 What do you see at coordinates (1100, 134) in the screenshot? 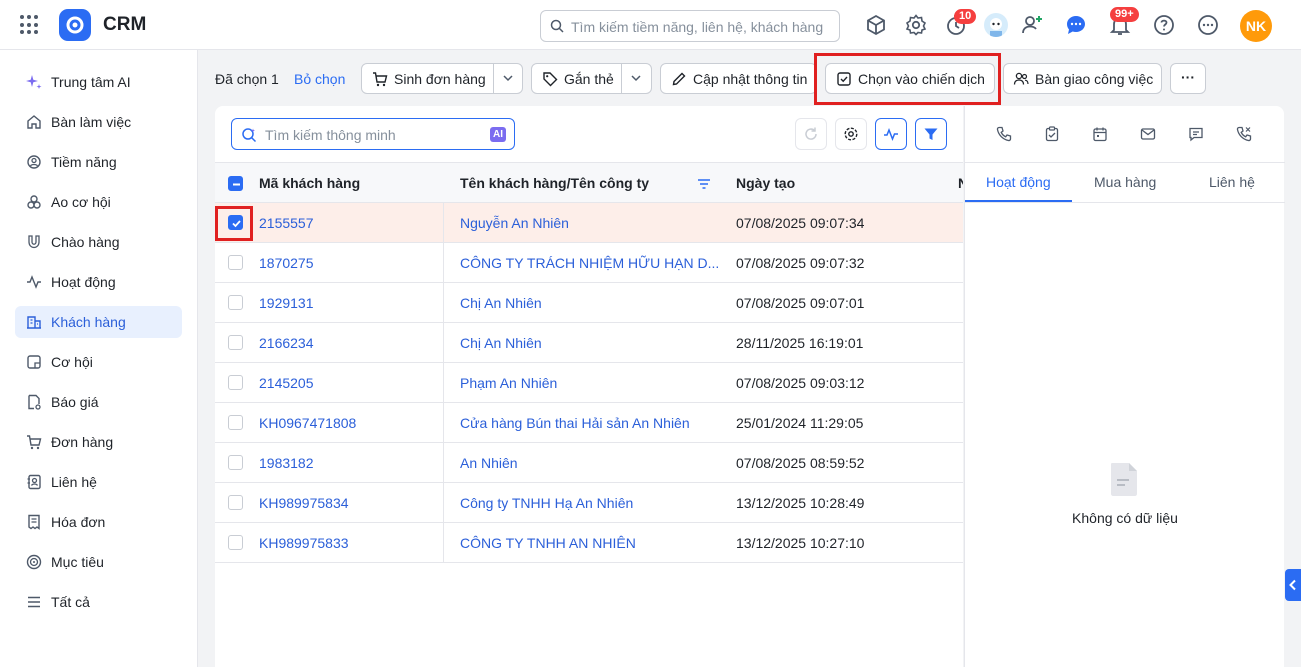
I see `calendar-icon` at bounding box center [1100, 134].